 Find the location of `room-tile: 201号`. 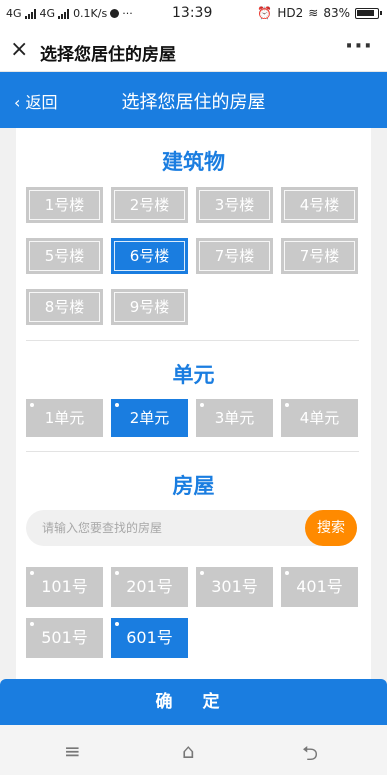

room-tile: 201号 is located at coordinates (149, 587).